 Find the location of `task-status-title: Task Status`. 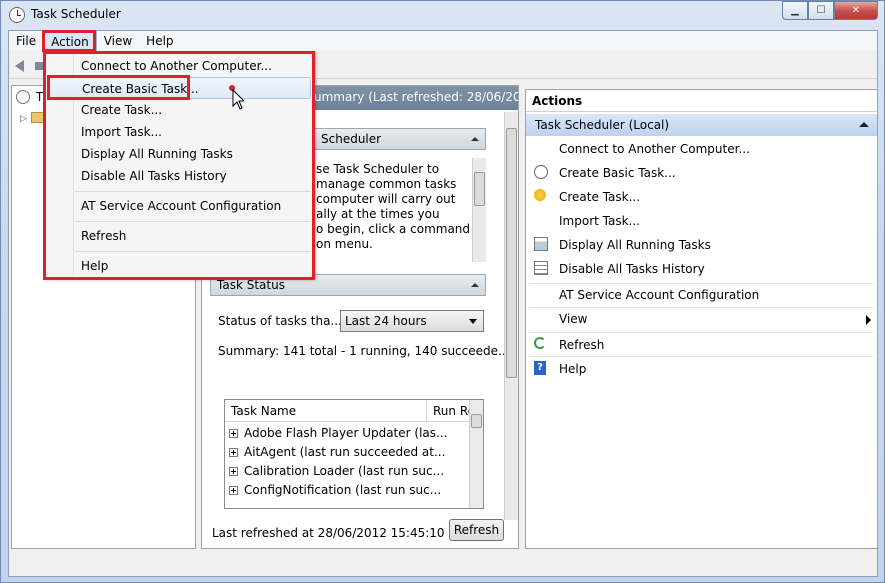

task-status-title: Task Status is located at coordinates (251, 285).